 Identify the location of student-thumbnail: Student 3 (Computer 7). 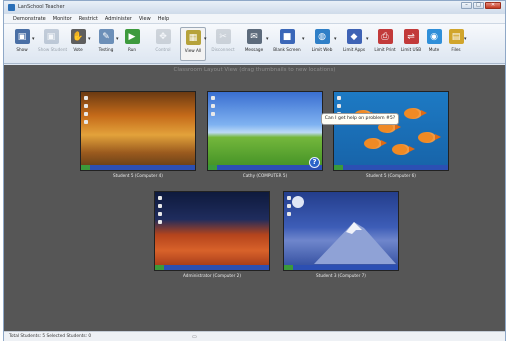
(341, 236).